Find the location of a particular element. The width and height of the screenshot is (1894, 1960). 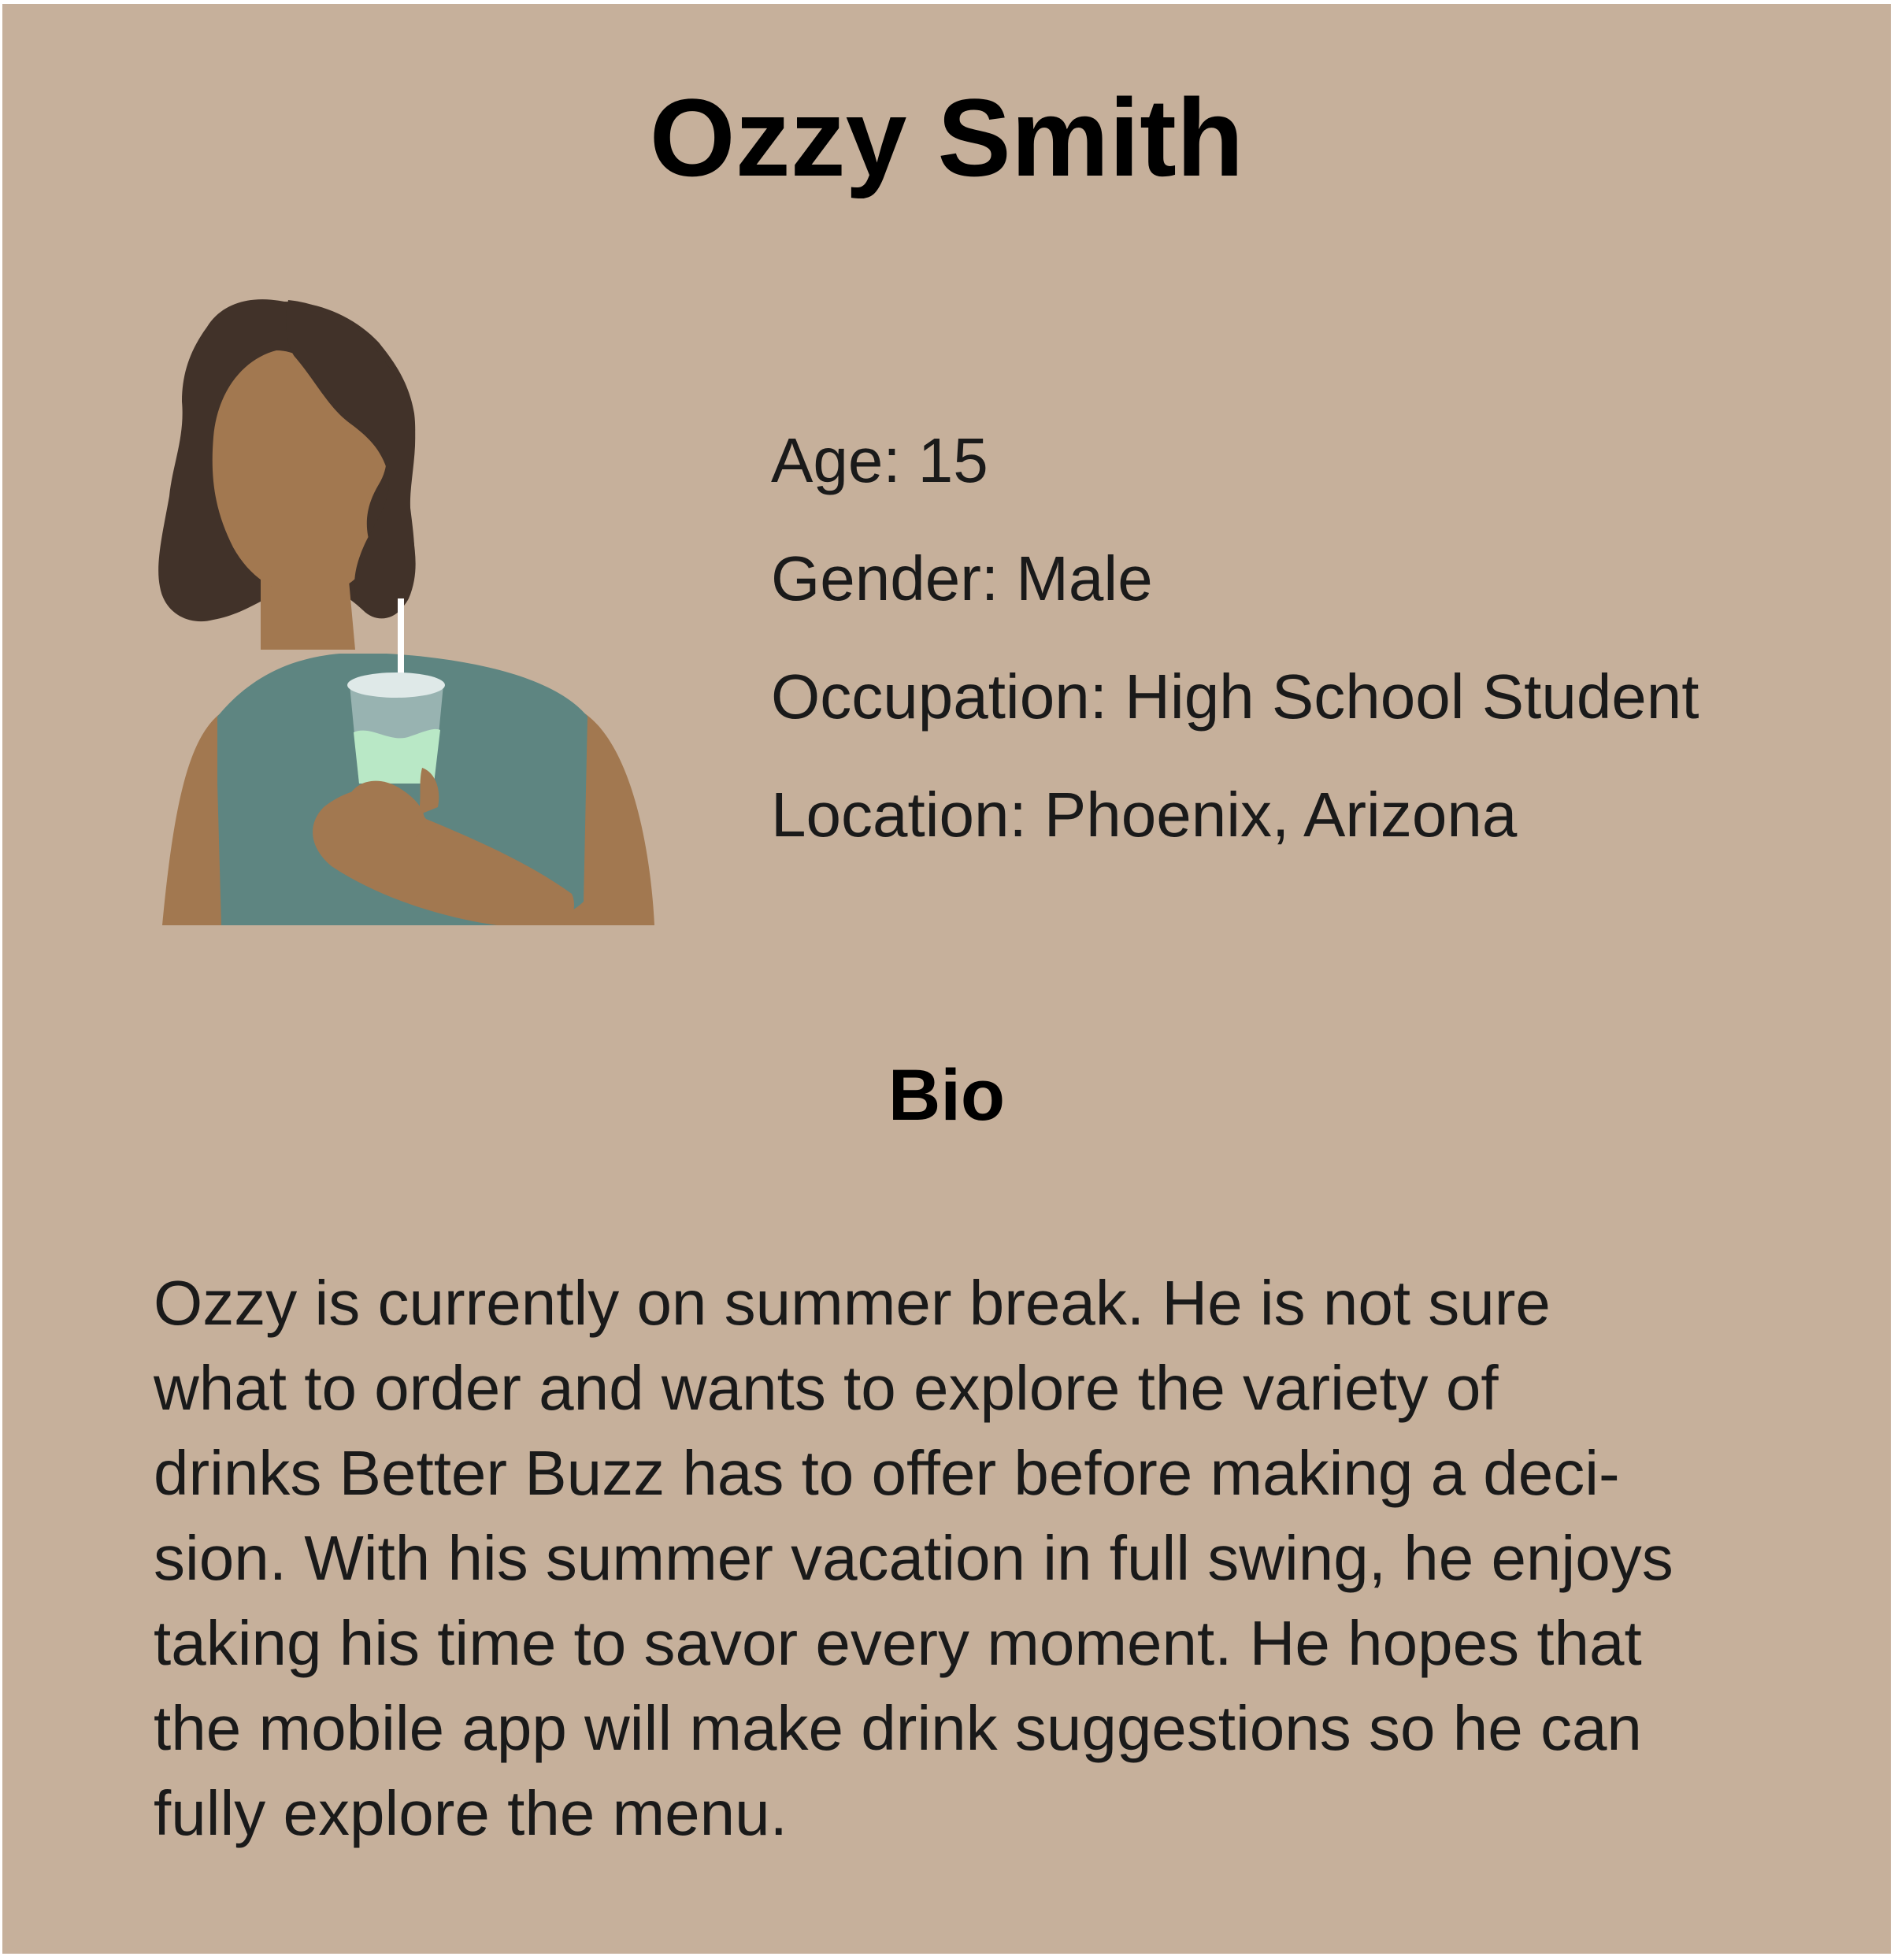

bio-heading: Bio is located at coordinates (947, 1095).